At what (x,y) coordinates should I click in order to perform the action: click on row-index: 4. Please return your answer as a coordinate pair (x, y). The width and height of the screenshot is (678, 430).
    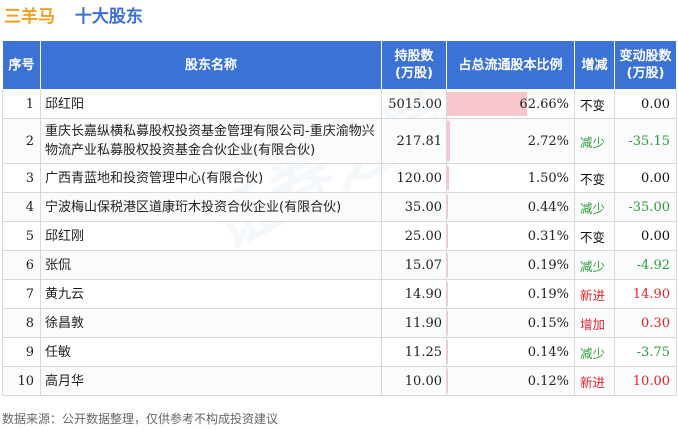
    Looking at the image, I should click on (21, 207).